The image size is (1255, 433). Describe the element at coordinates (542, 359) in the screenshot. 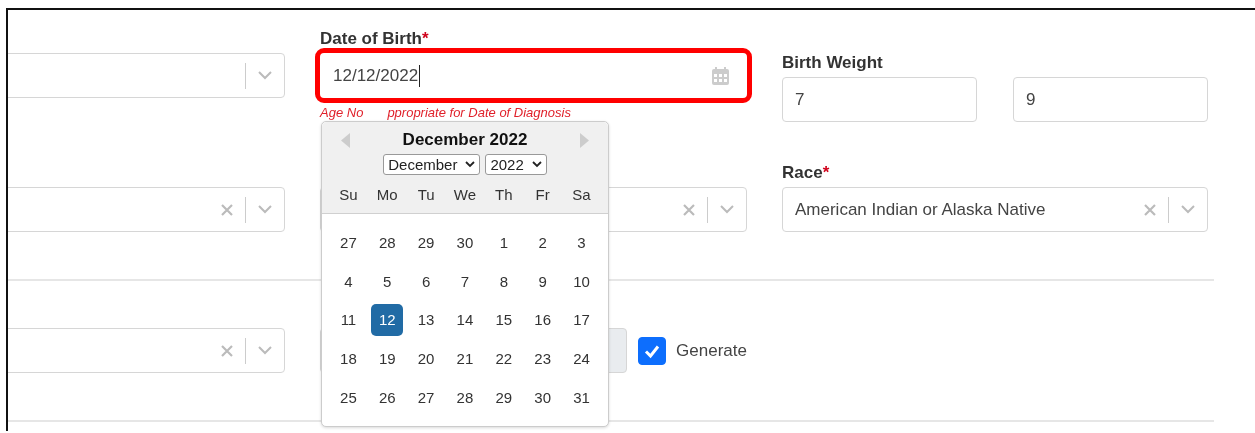

I see `calendar-day: 23` at that location.